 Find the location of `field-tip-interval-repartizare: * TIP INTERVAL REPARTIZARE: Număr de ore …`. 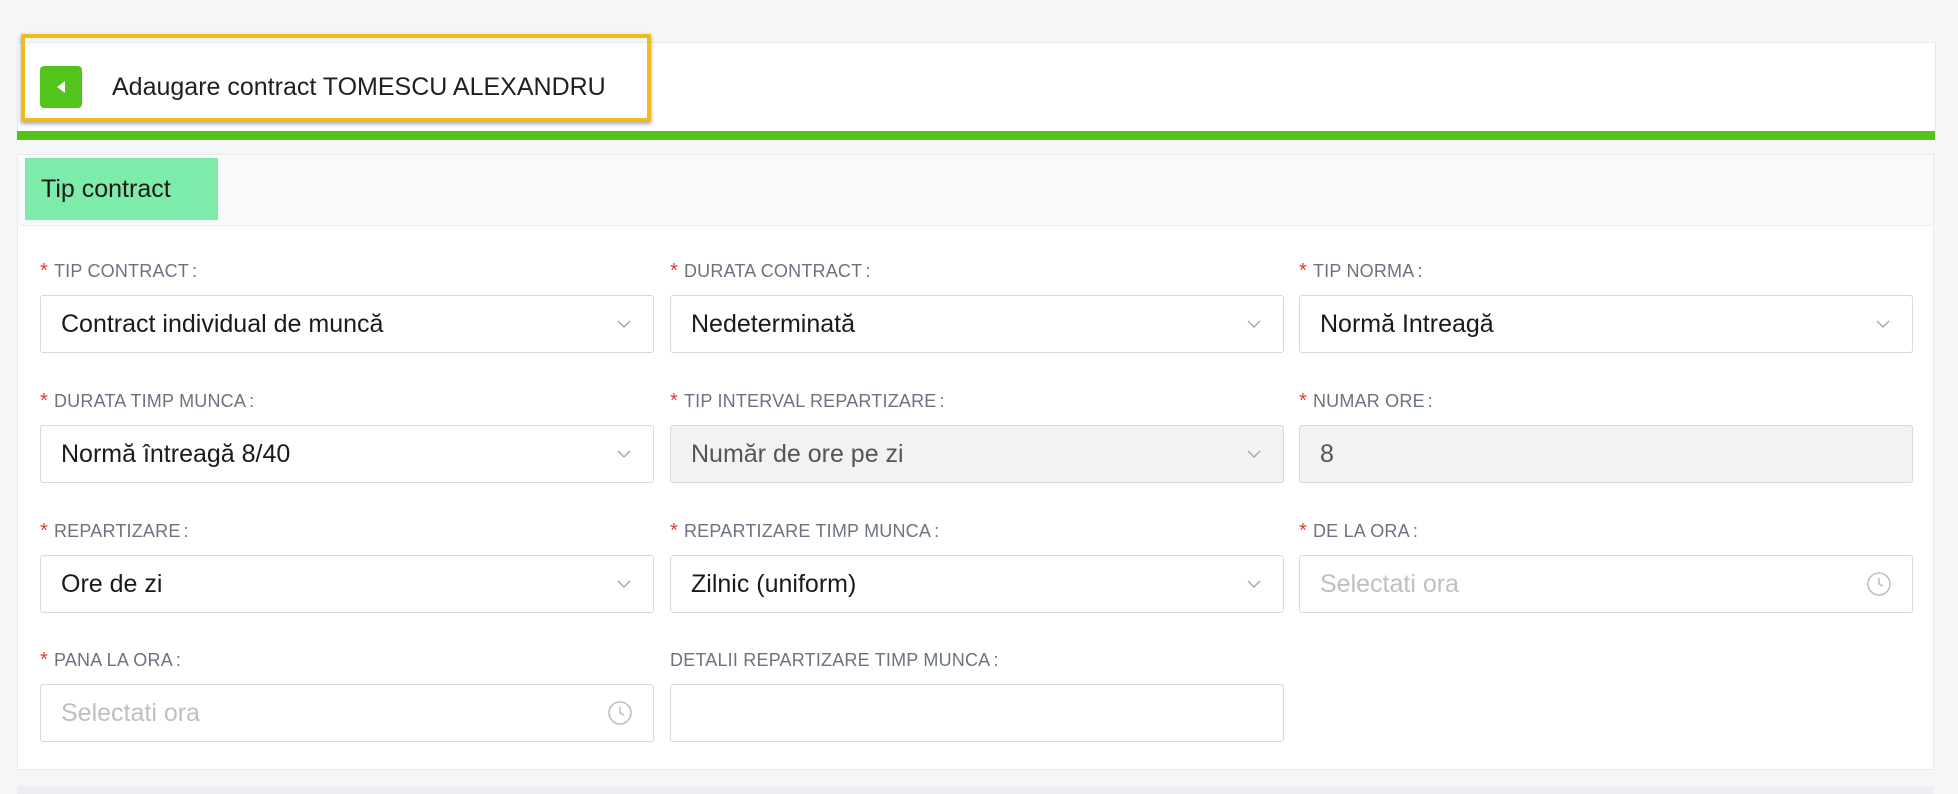

field-tip-interval-repartizare: * TIP INTERVAL REPARTIZARE: Număr de ore … is located at coordinates (977, 436).